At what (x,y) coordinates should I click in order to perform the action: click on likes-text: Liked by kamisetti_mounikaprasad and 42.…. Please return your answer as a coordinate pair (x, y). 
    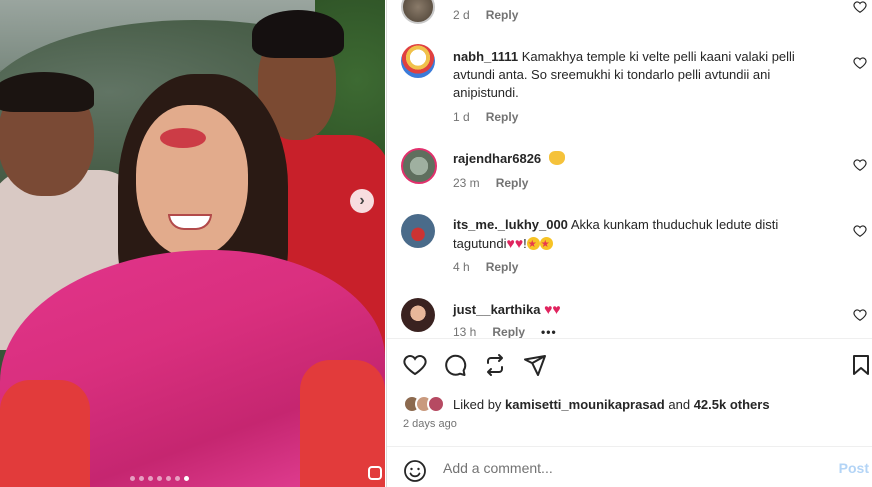
    Looking at the image, I should click on (611, 404).